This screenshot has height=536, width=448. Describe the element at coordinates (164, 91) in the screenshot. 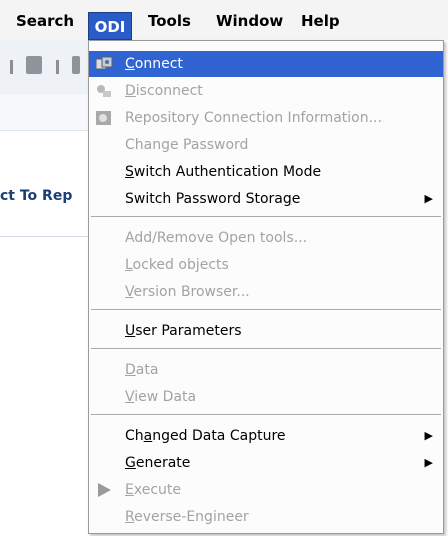

I see `menu-item-label: Disconnect` at that location.